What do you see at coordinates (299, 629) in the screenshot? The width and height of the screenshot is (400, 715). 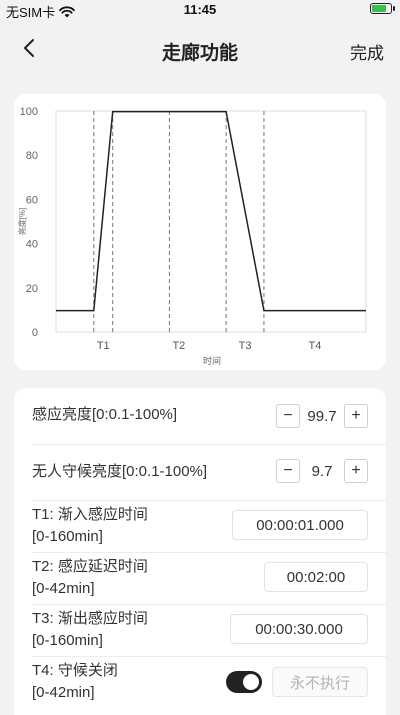 I see `t3-time-input: 00:00:30.000` at bounding box center [299, 629].